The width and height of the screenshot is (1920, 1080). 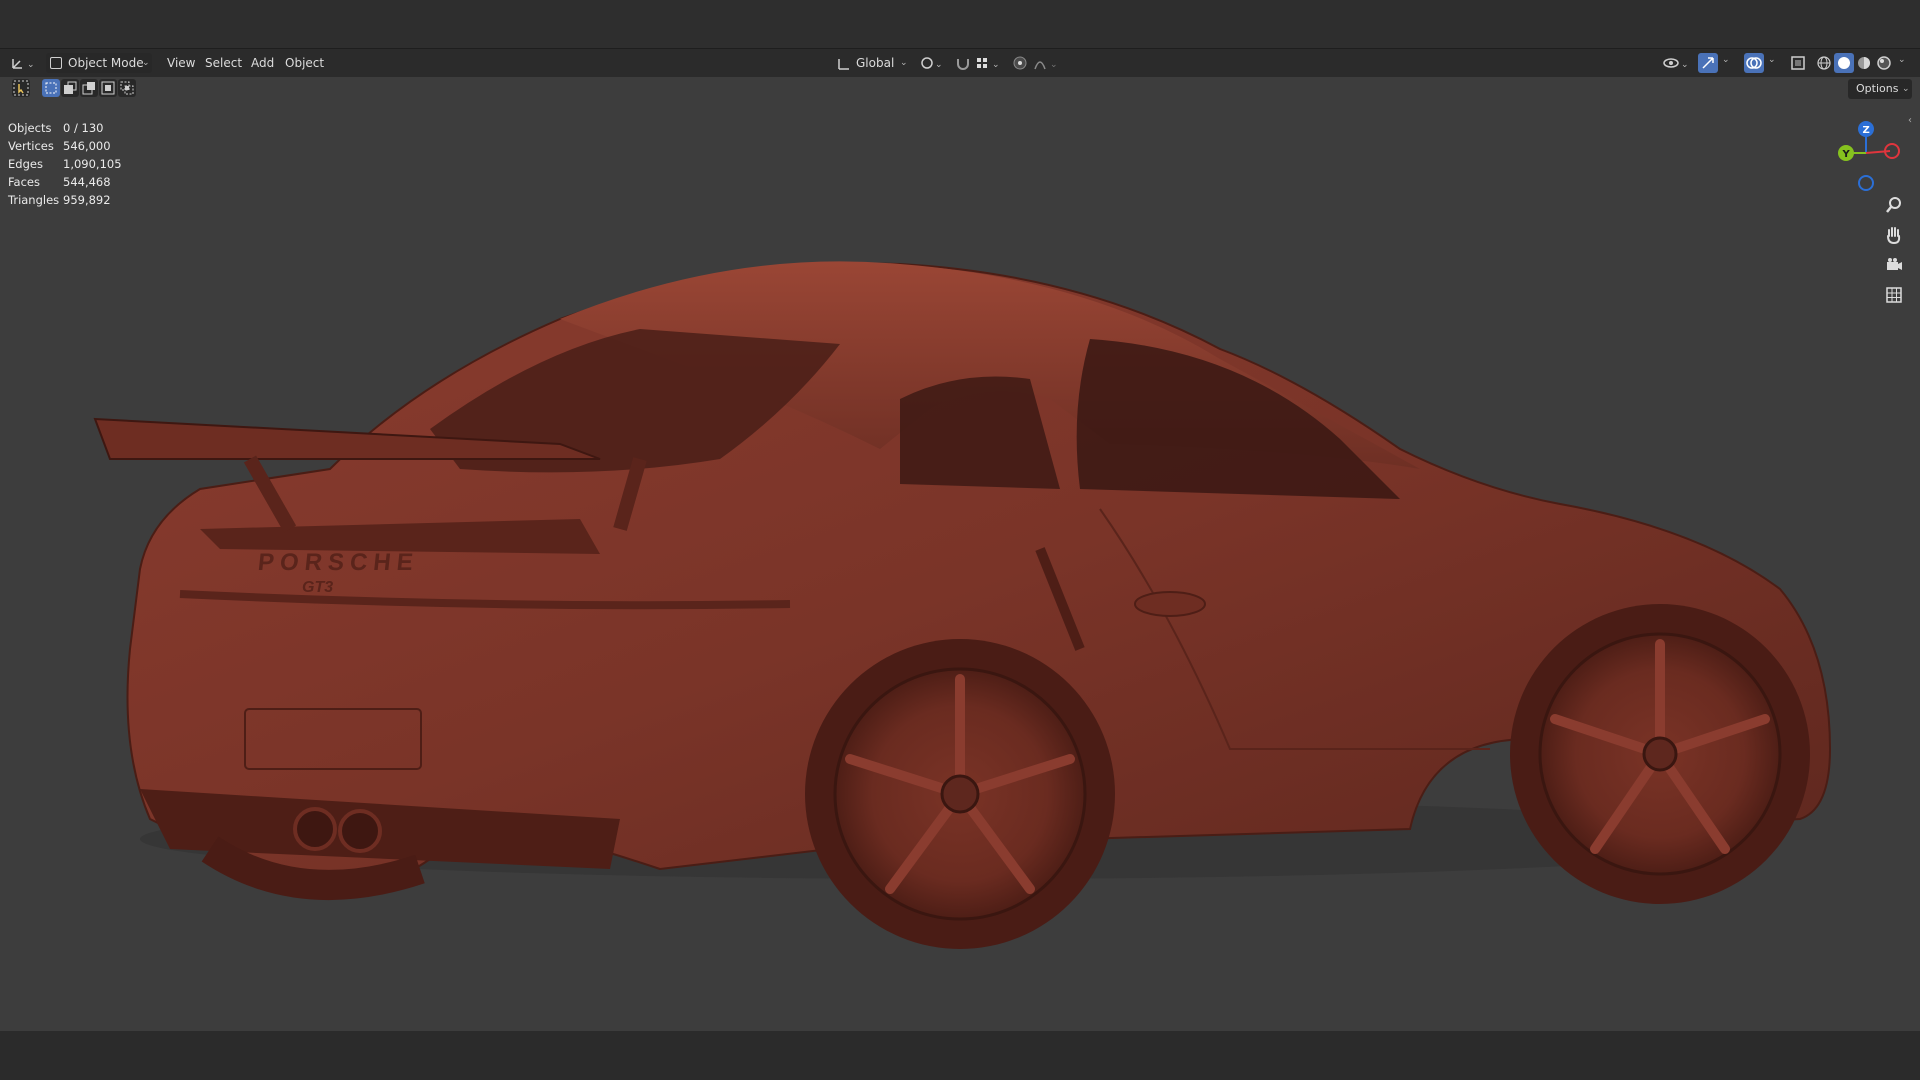 I want to click on zoom-button, so click(x=1894, y=205).